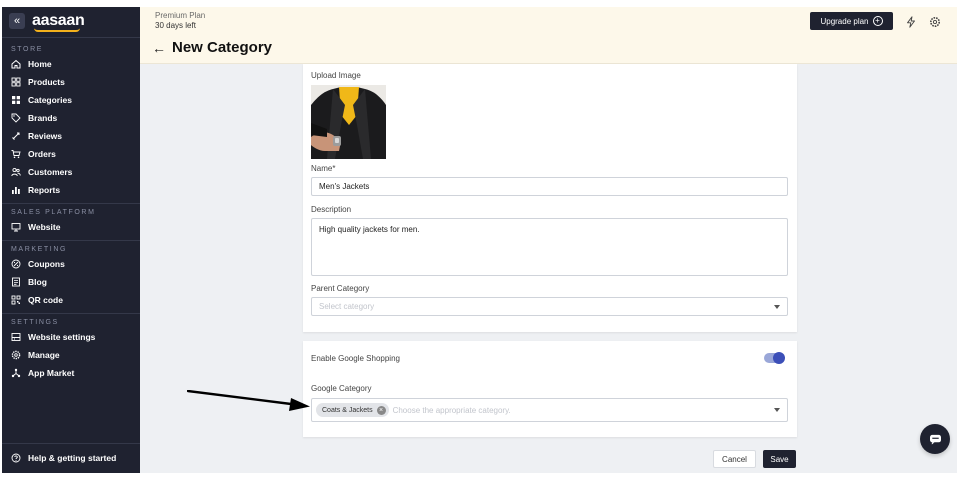 The image size is (960, 480). I want to click on sidebar-item-brands: Brands, so click(71, 118).